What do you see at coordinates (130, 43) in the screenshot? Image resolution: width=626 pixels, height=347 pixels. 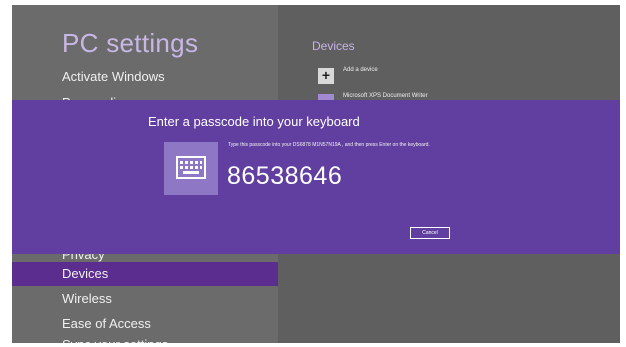 I see `page-title: PC settings` at bounding box center [130, 43].